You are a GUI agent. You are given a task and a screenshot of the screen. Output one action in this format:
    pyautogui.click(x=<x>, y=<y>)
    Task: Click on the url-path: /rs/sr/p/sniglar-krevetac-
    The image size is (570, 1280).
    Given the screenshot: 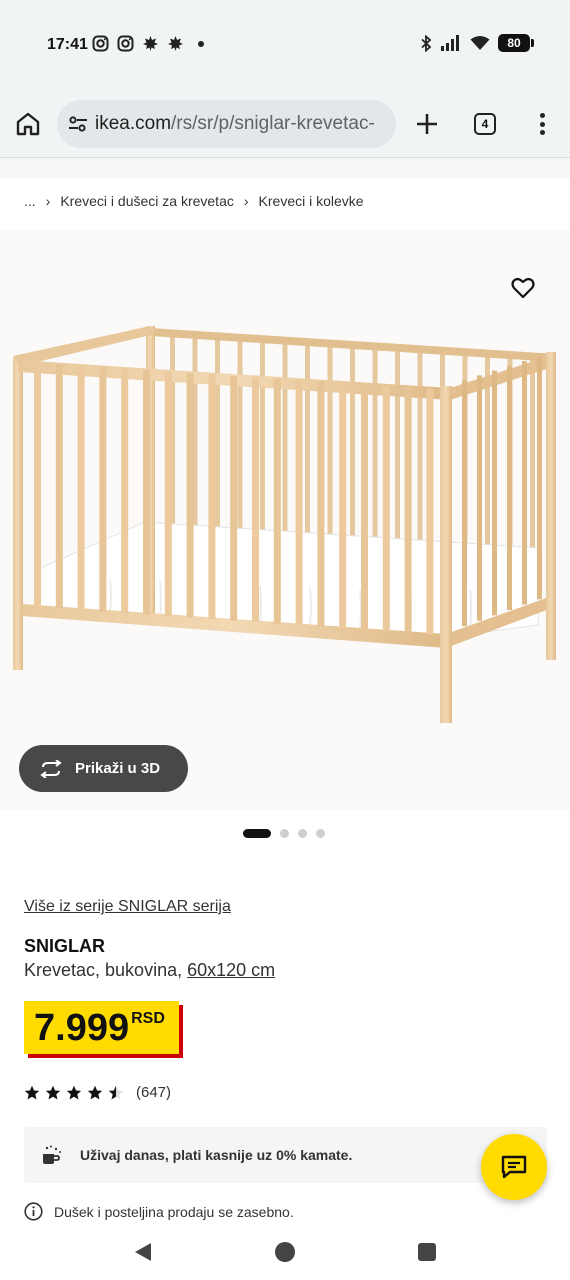 What is the action you would take?
    pyautogui.click(x=273, y=123)
    